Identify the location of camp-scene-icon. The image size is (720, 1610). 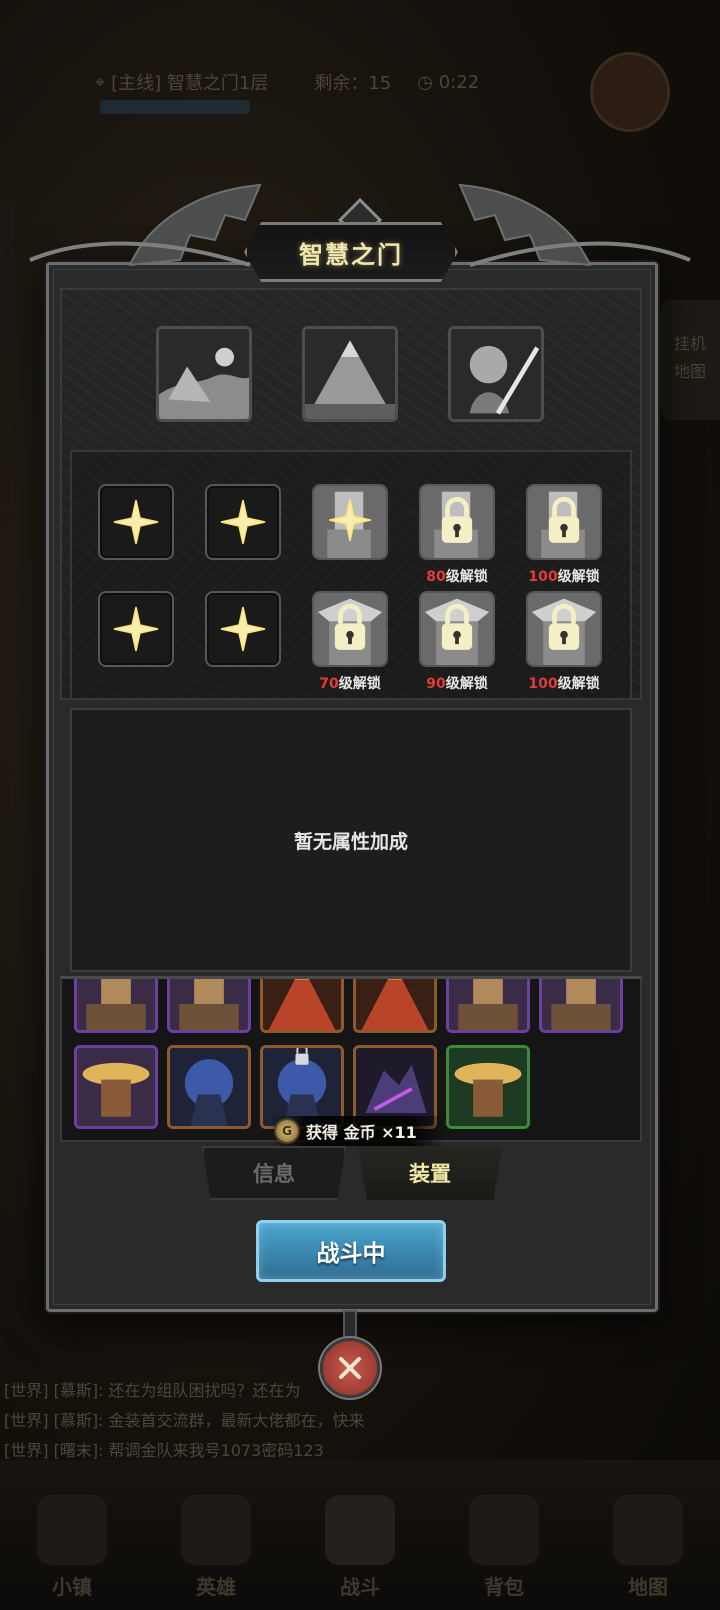
(204, 374).